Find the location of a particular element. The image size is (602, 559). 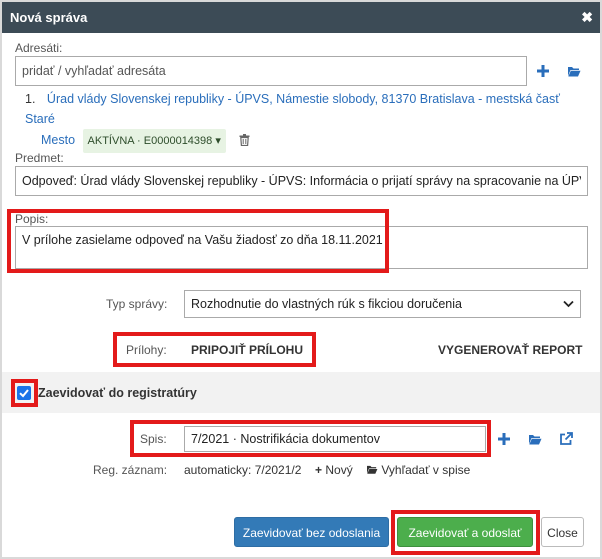

recipient-index: 1. is located at coordinates (30, 99).